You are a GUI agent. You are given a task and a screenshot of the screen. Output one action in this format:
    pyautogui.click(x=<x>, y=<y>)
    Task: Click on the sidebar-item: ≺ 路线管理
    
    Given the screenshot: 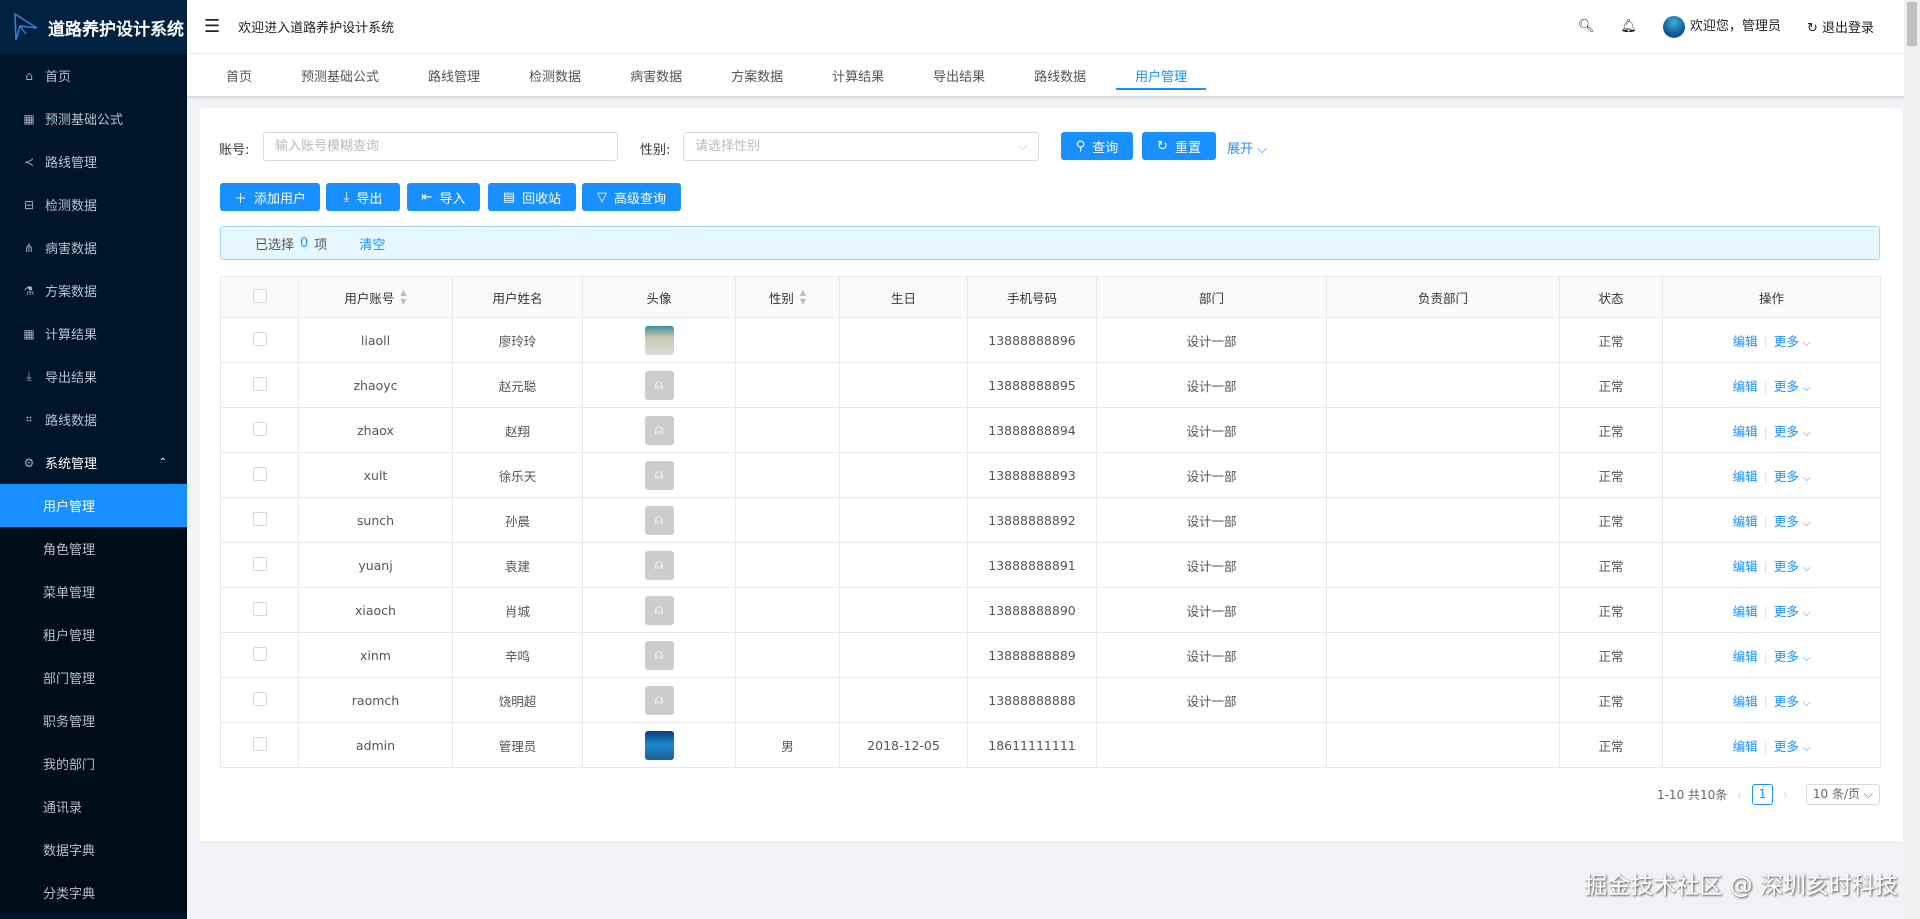 What is the action you would take?
    pyautogui.click(x=93, y=161)
    